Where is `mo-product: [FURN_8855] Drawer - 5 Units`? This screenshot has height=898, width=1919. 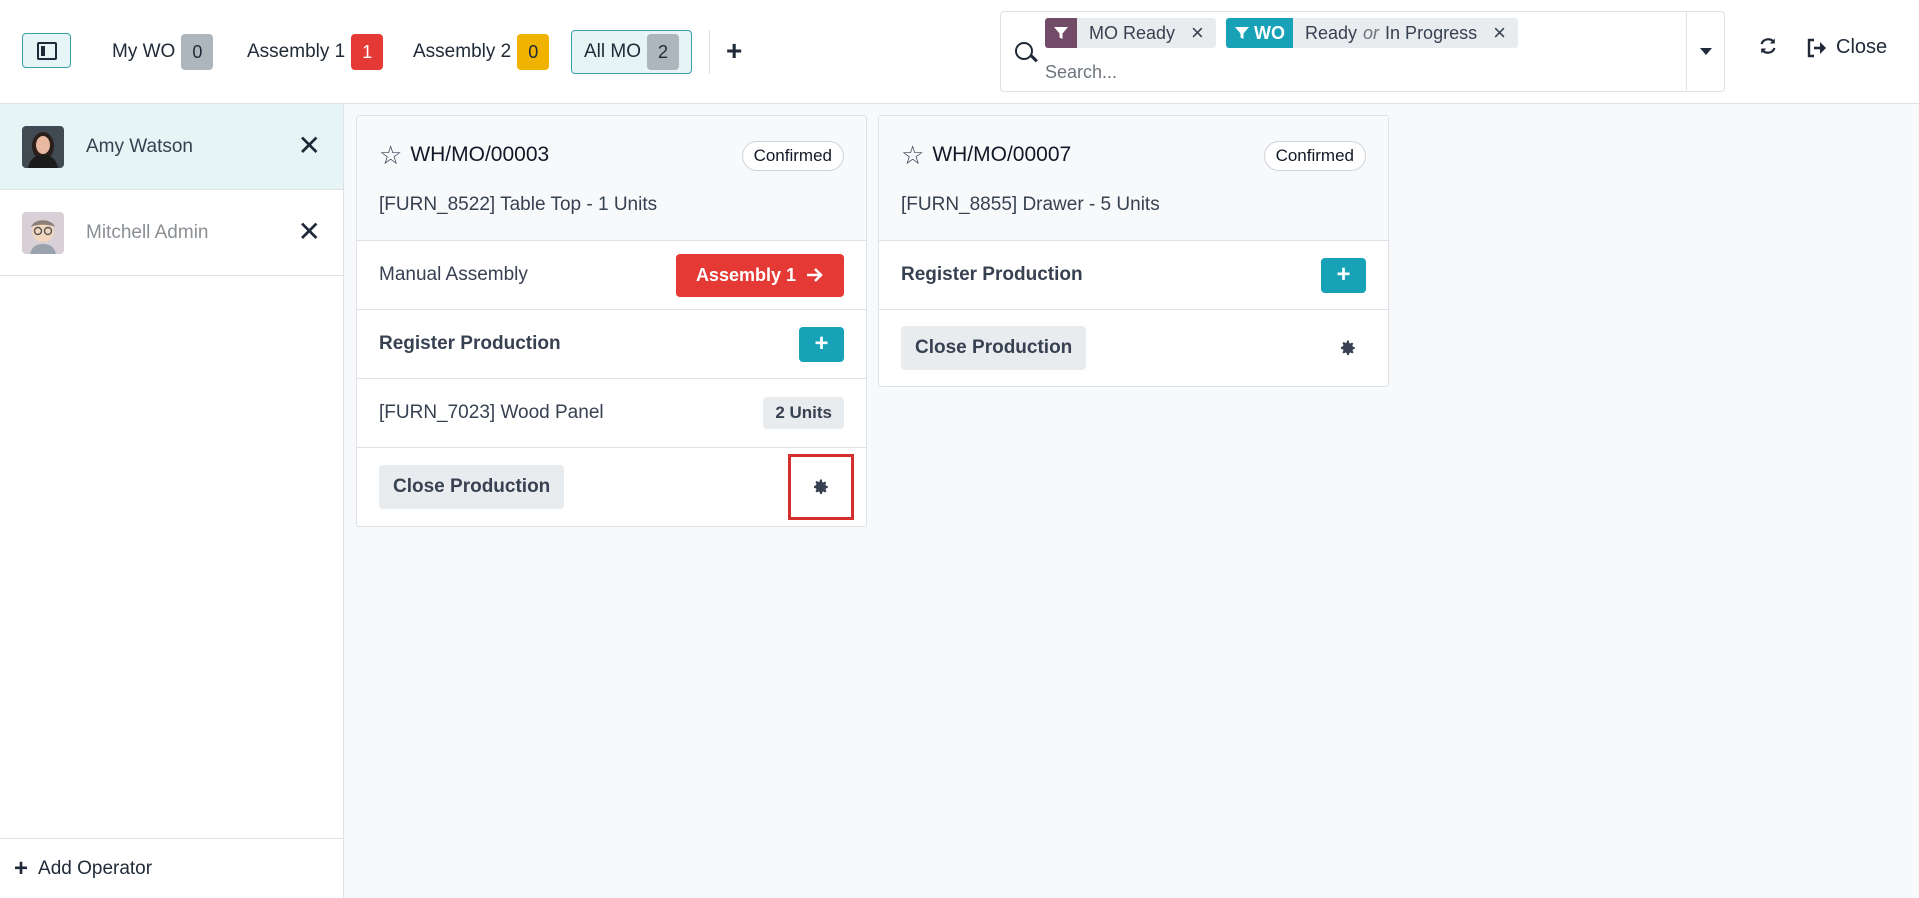
mo-product: [FURN_8855] Drawer - 5 Units is located at coordinates (1030, 204).